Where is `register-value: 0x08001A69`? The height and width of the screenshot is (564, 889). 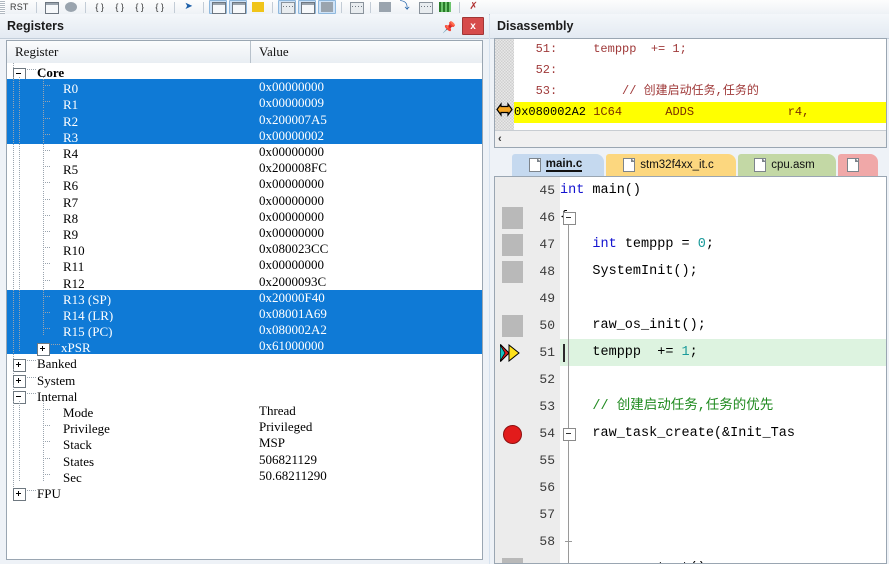 register-value: 0x08001A69 is located at coordinates (293, 313).